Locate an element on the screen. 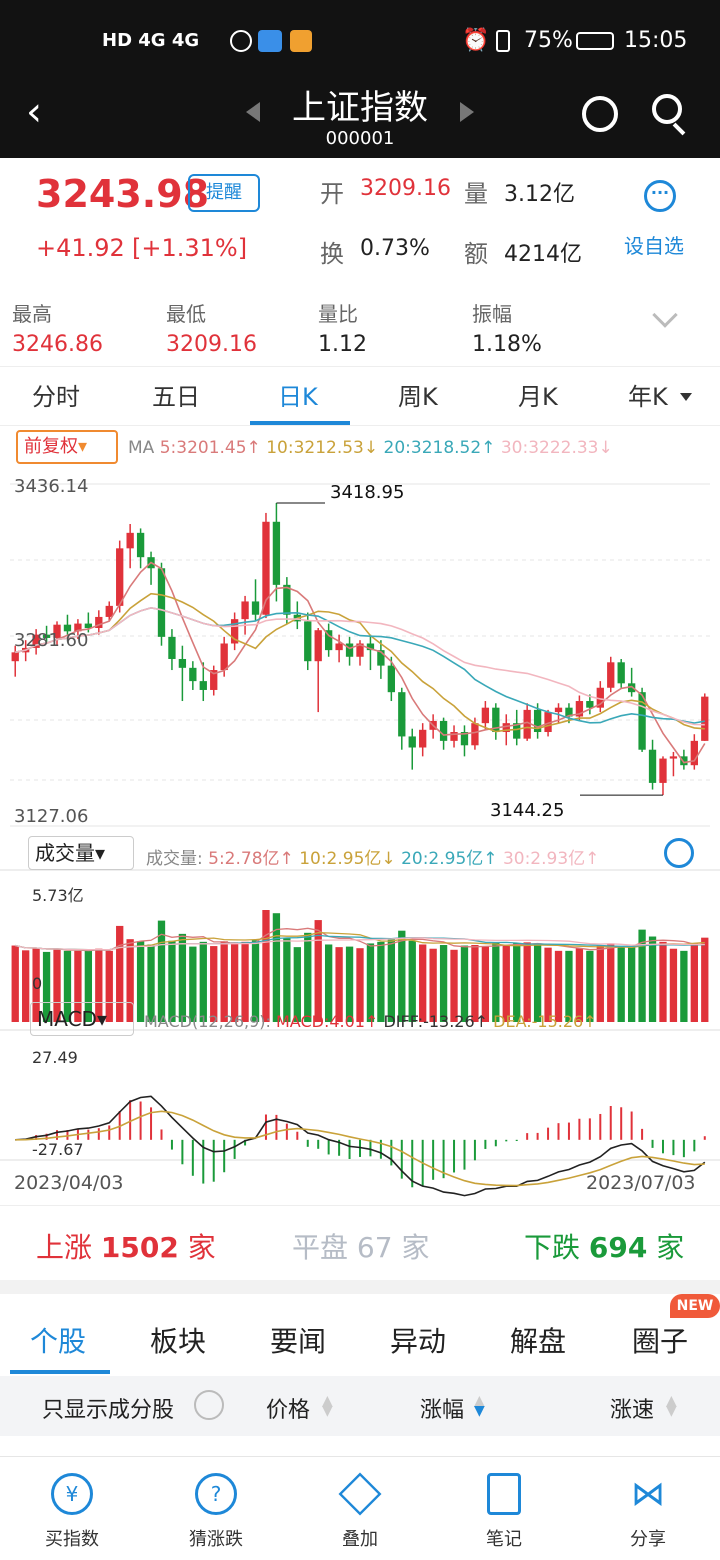 Image resolution: width=720 pixels, height=1560 pixels. up-number: 1502 is located at coordinates (139, 1247).